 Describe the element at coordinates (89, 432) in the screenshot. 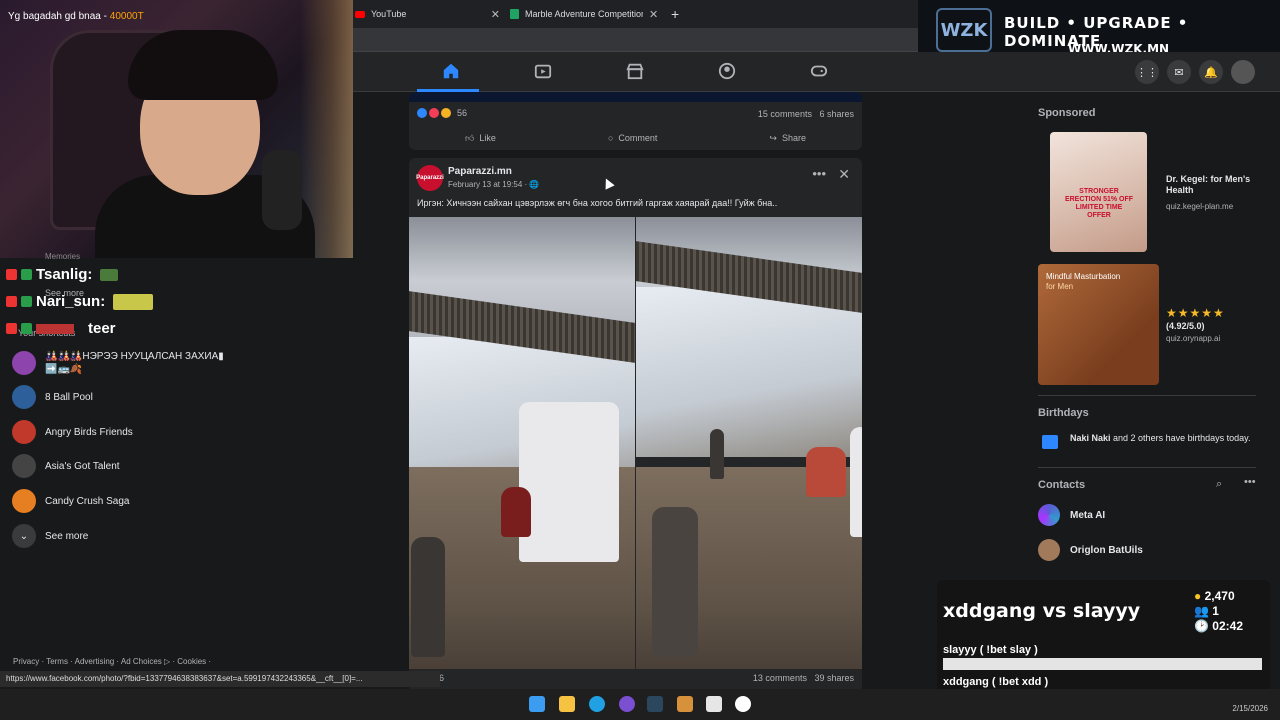

I see `shortcut-label: Angry Birds Friends` at that location.